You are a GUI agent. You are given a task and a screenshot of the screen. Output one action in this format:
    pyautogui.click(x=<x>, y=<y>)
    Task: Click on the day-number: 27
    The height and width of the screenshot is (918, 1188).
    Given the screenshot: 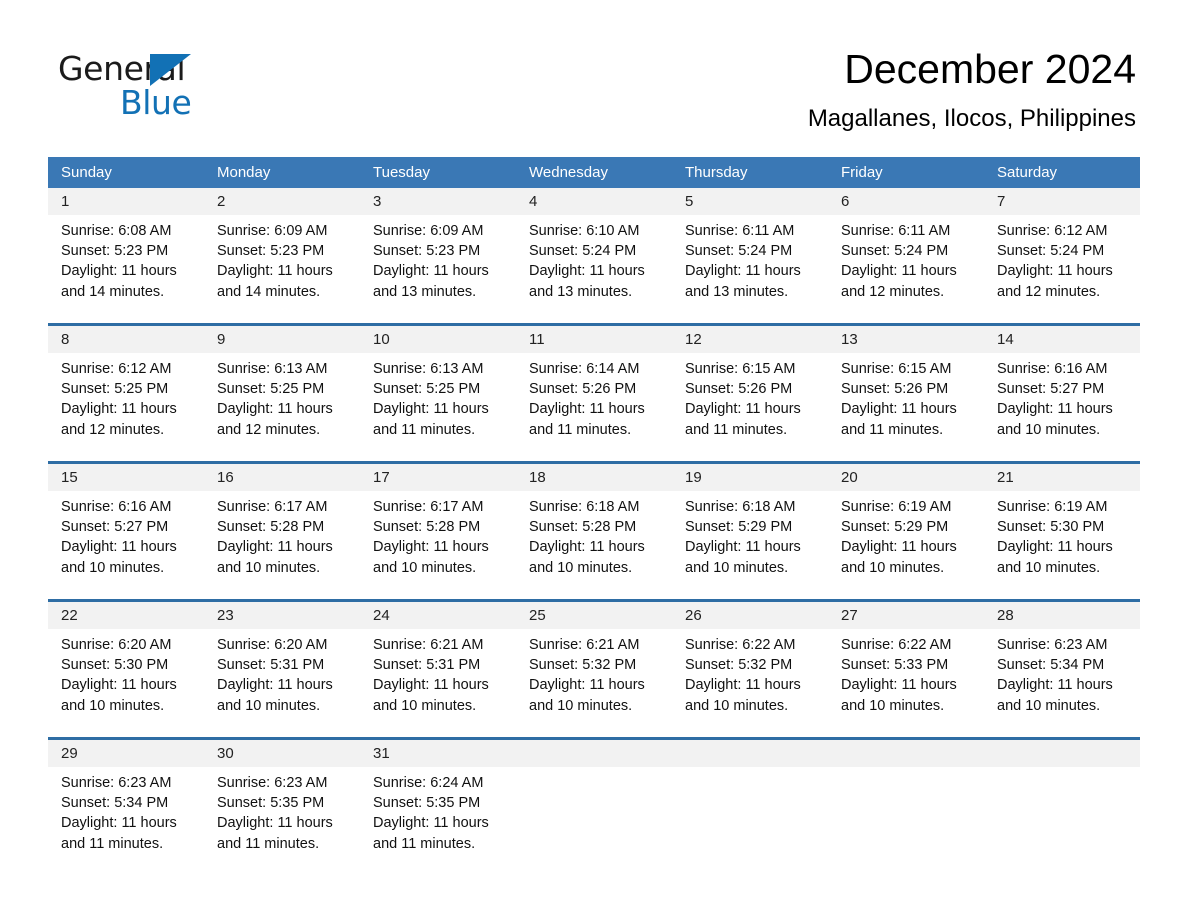 What is the action you would take?
    pyautogui.click(x=906, y=615)
    